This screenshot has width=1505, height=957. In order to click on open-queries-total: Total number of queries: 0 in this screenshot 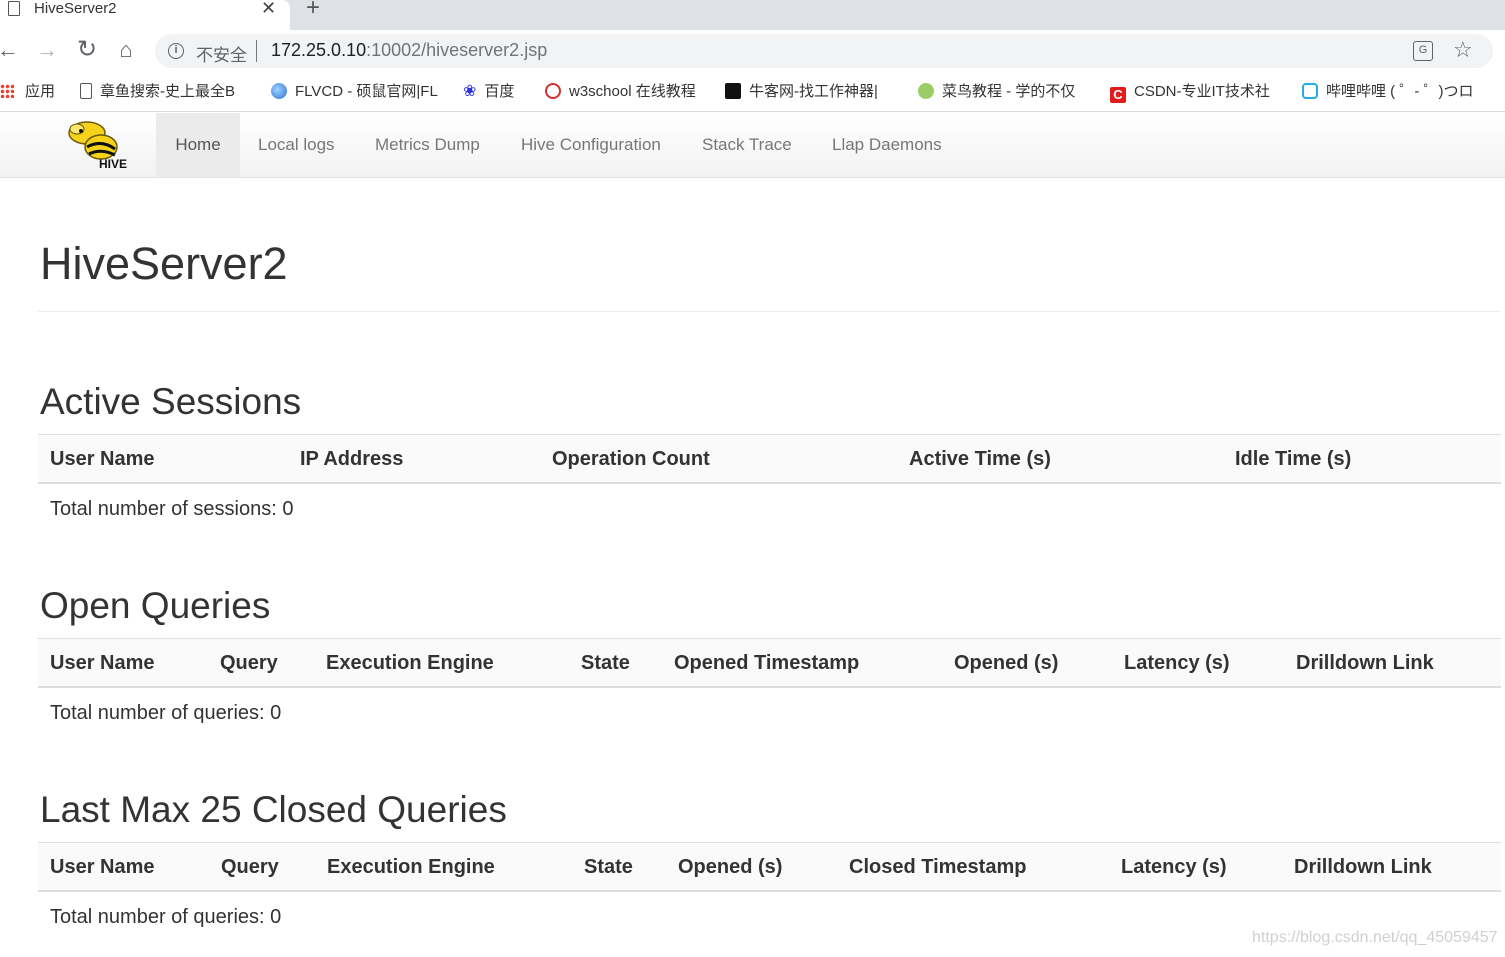, I will do `click(166, 713)`.